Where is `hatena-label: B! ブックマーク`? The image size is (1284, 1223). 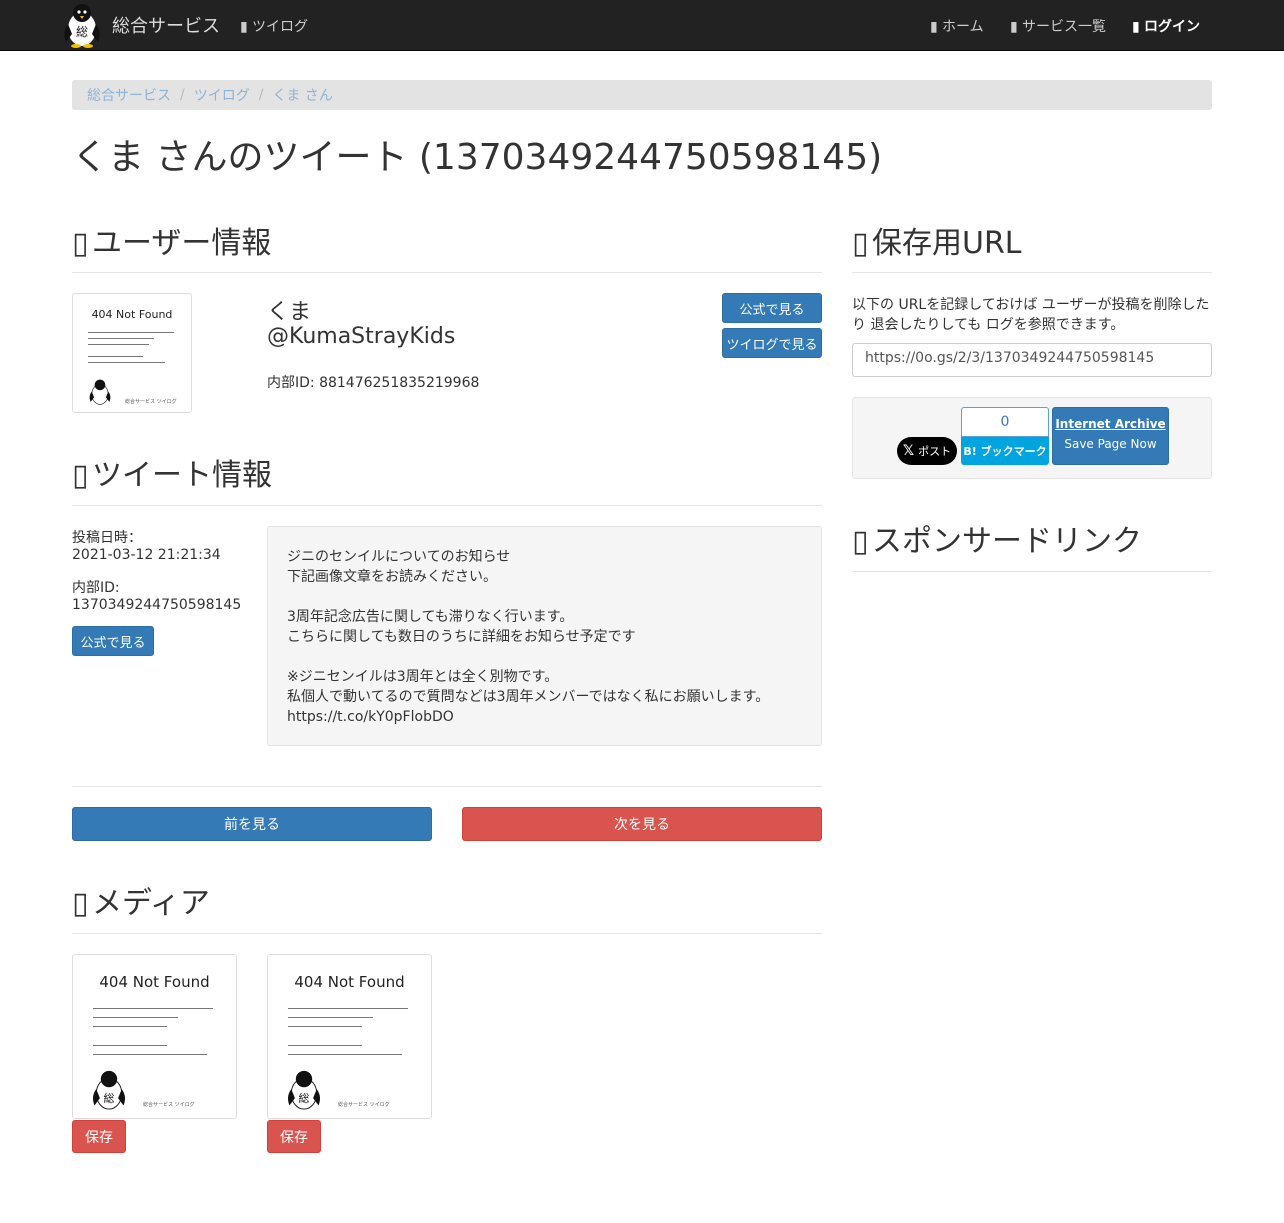 hatena-label: B! ブックマーク is located at coordinates (1005, 451).